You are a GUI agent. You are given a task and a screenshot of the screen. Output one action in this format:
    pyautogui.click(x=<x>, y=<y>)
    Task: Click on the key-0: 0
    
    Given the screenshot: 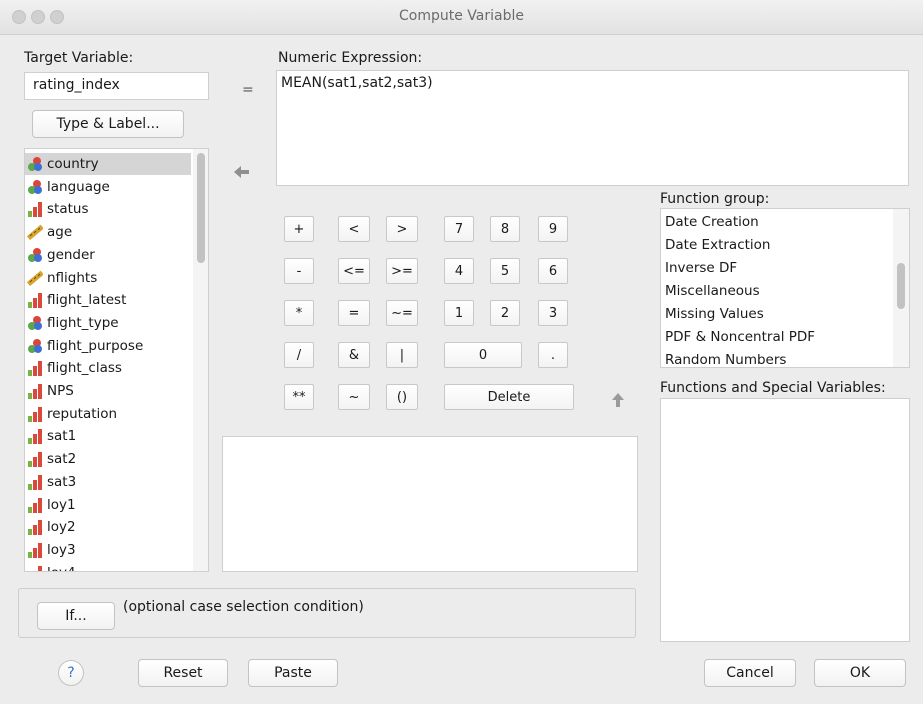 What is the action you would take?
    pyautogui.click(x=483, y=355)
    